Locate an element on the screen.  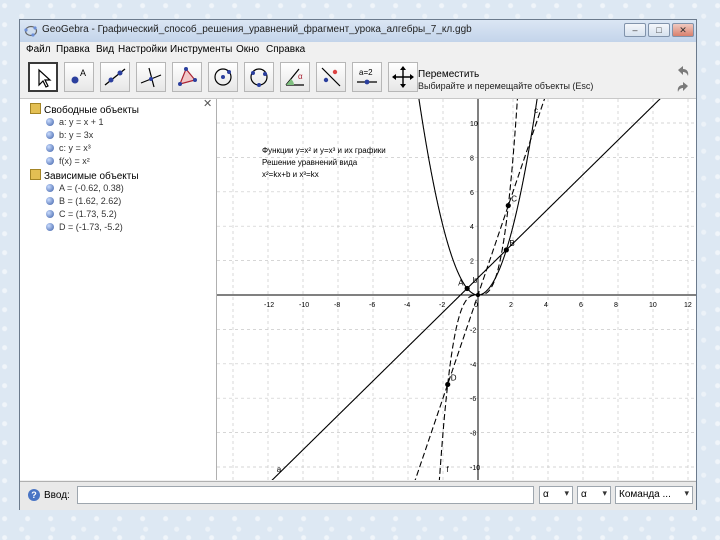
algebra-item: a: y = x + 1 is located at coordinates (75, 122).